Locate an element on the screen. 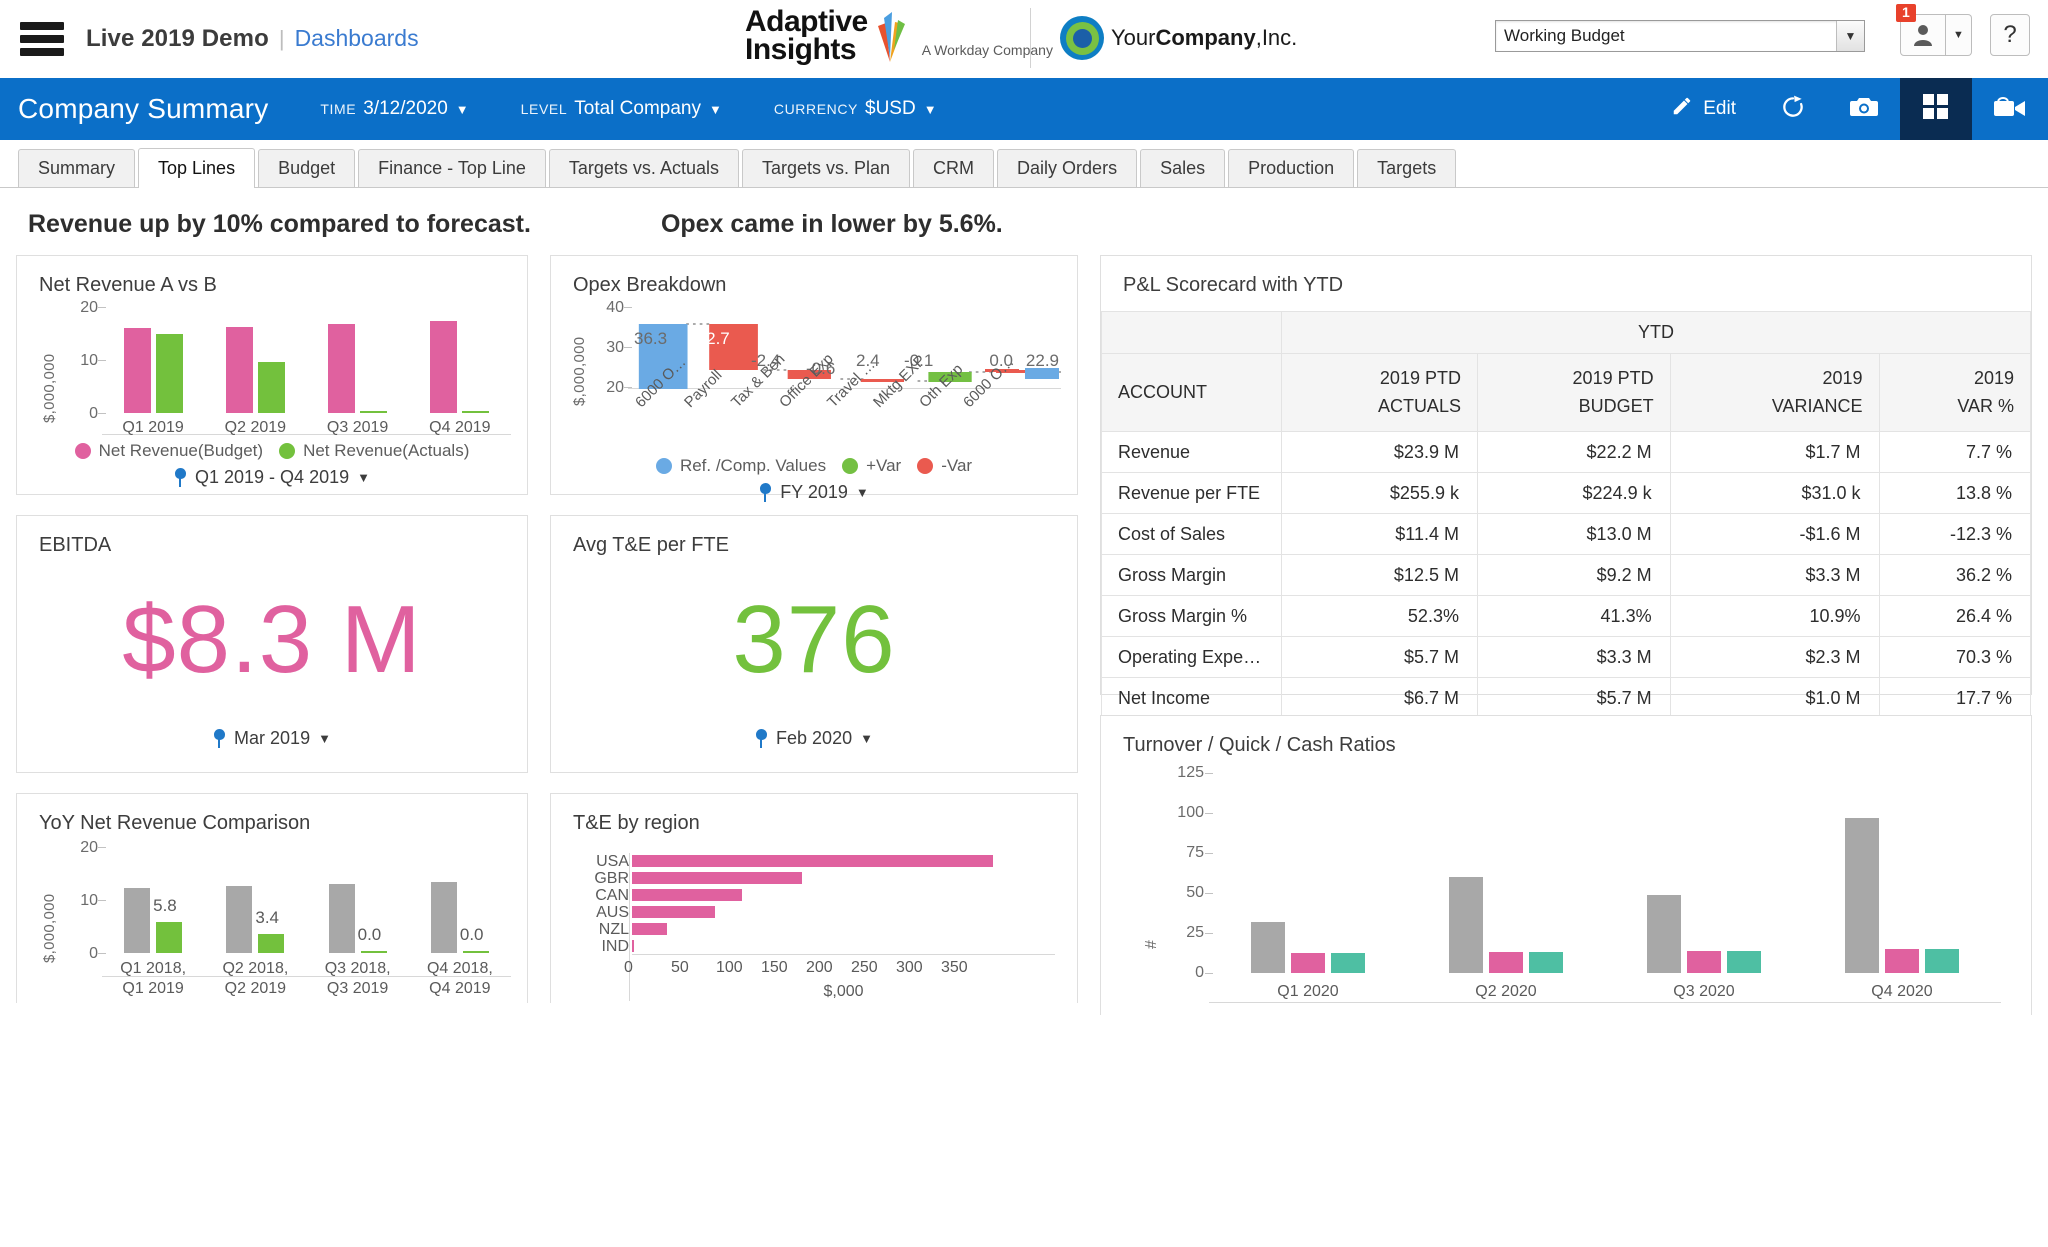 This screenshot has height=1247, width=2048. company-logo: YourCompany,Inc. is located at coordinates (1178, 38).